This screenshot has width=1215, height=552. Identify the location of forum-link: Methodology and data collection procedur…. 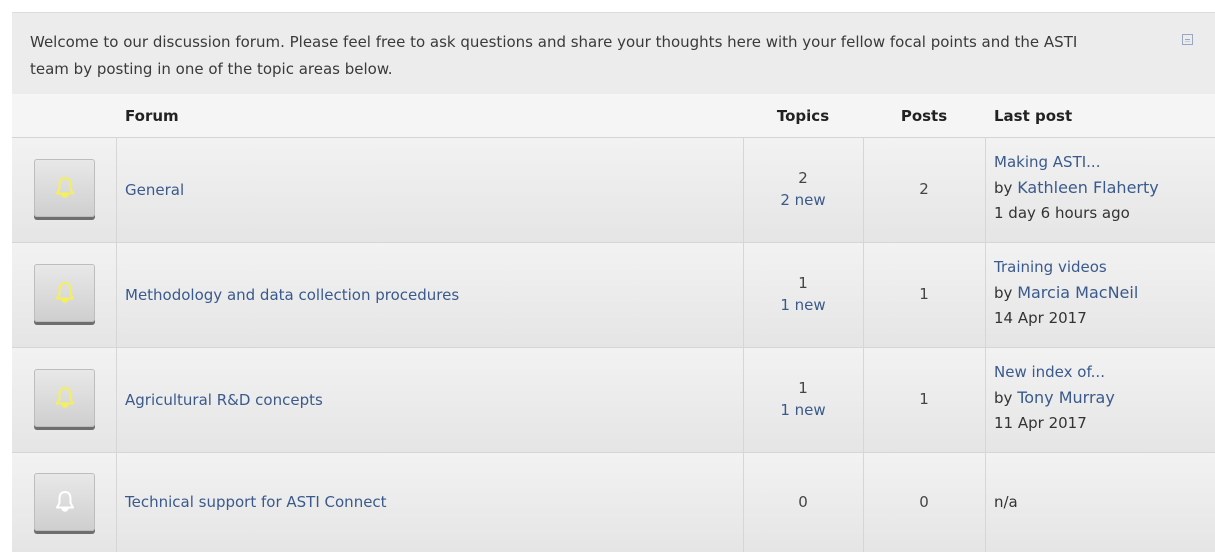
(292, 295).